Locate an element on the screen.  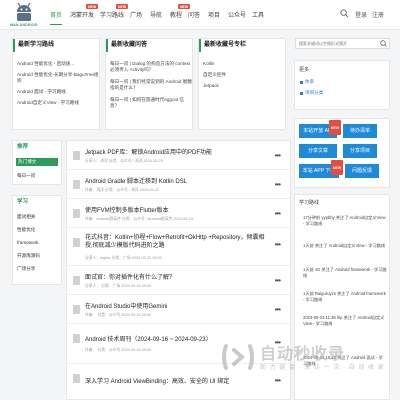
open-api-button: 本站开放 API NEW is located at coordinates (320, 129).